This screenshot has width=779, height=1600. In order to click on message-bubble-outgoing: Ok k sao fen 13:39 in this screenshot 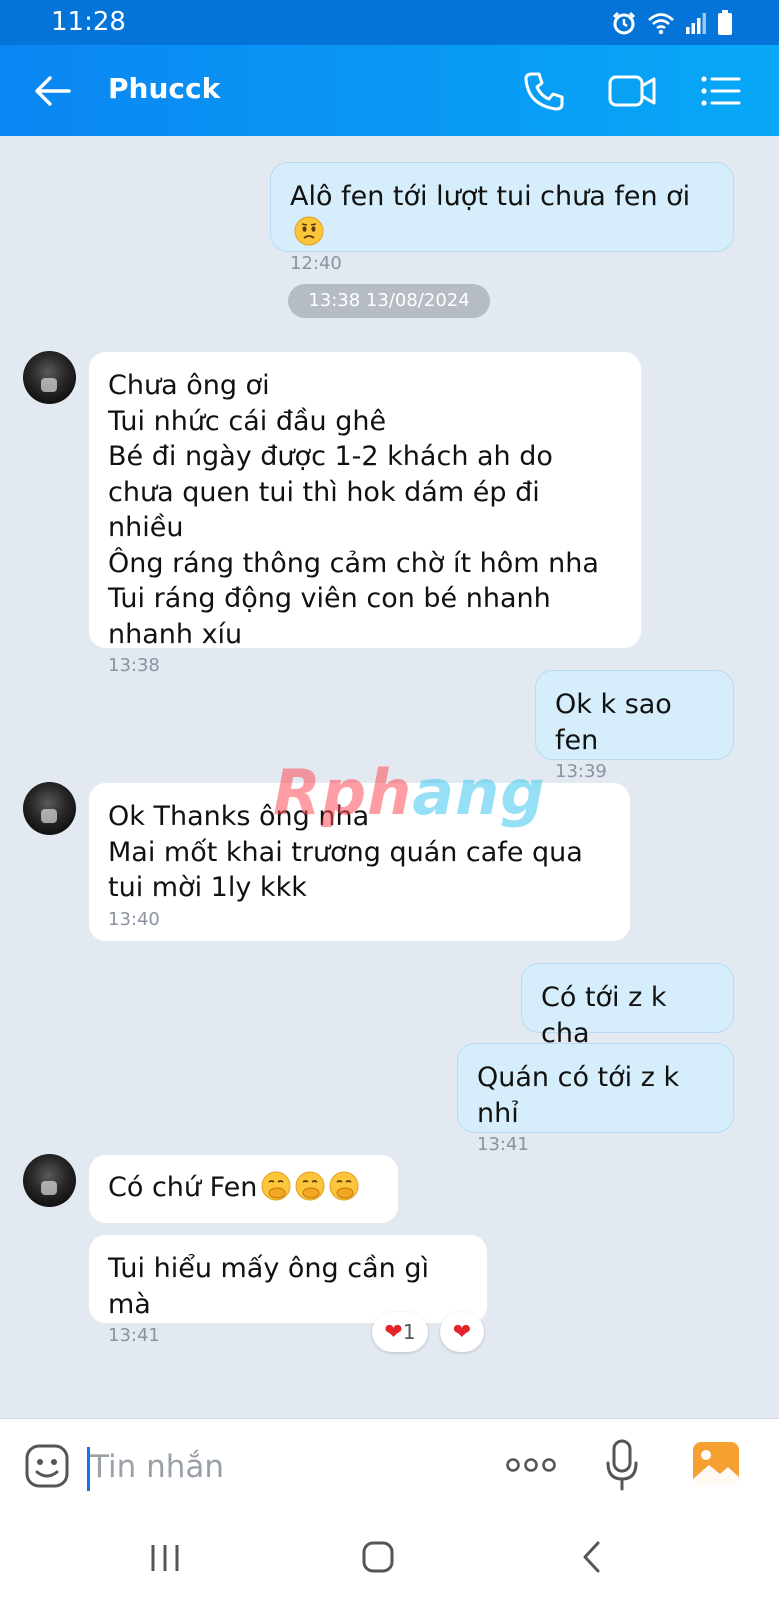, I will do `click(634, 726)`.